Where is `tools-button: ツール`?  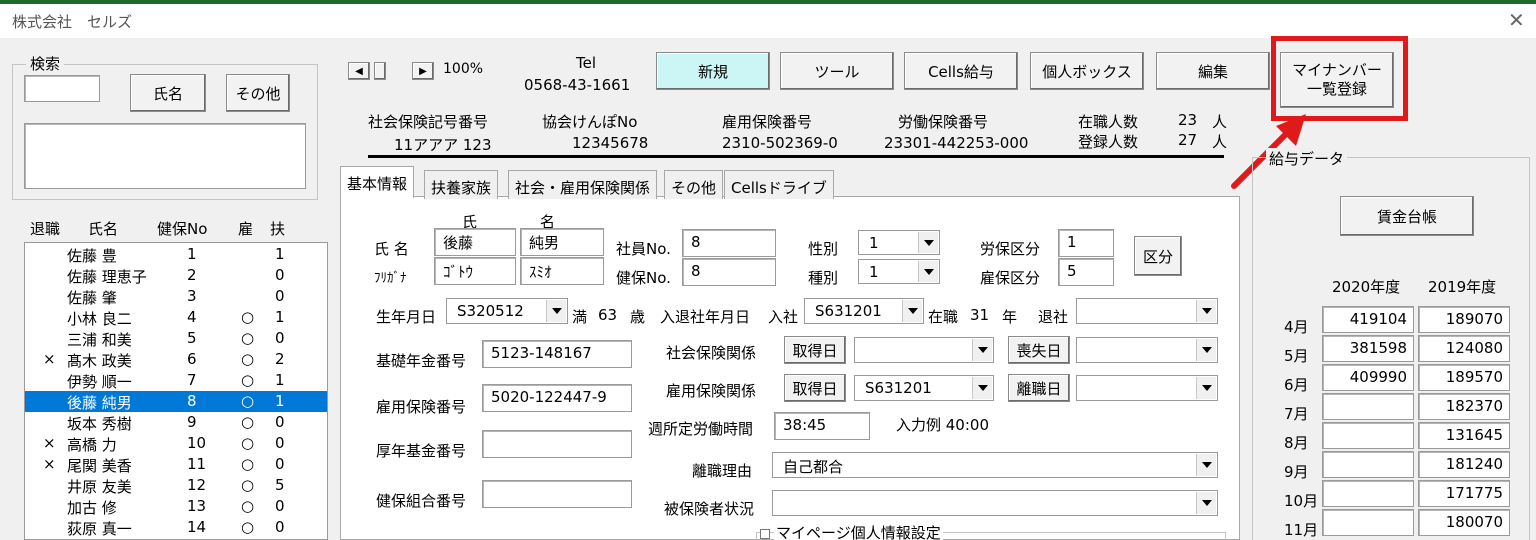
tools-button: ツール is located at coordinates (837, 71).